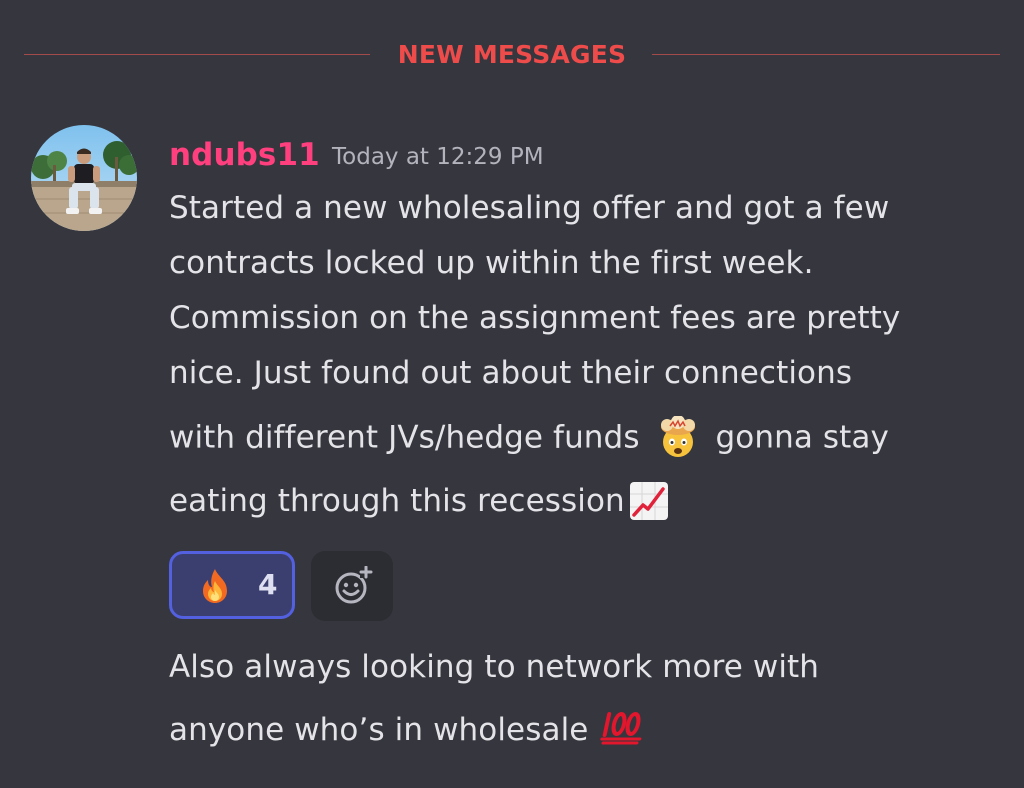 The image size is (1024, 788). I want to click on add-reaction-icon, so click(354, 585).